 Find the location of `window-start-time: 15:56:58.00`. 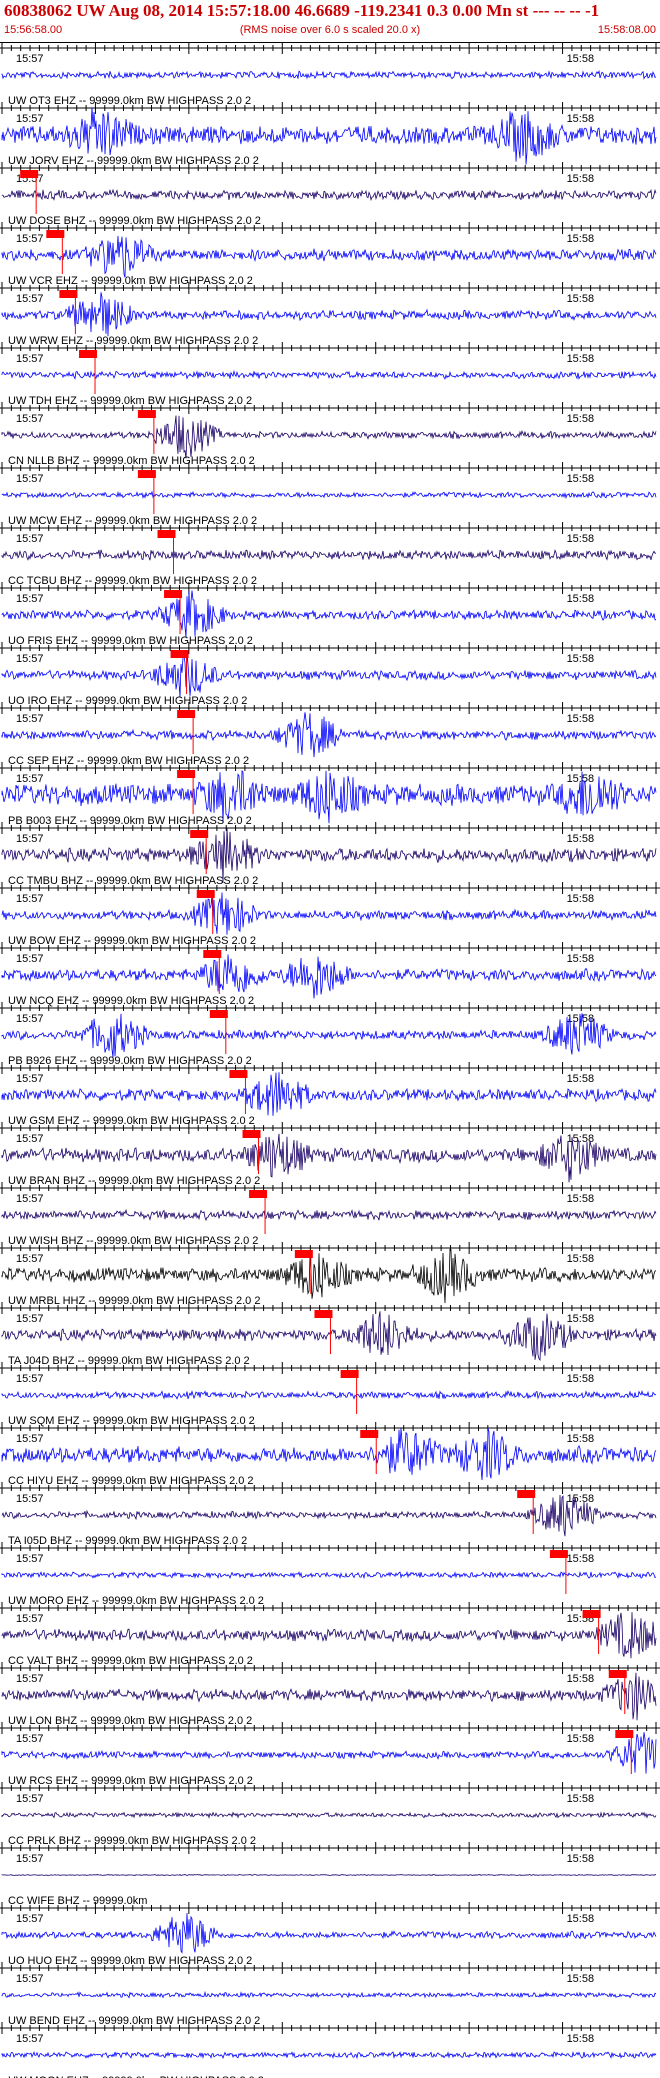

window-start-time: 15:56:58.00 is located at coordinates (33, 30).